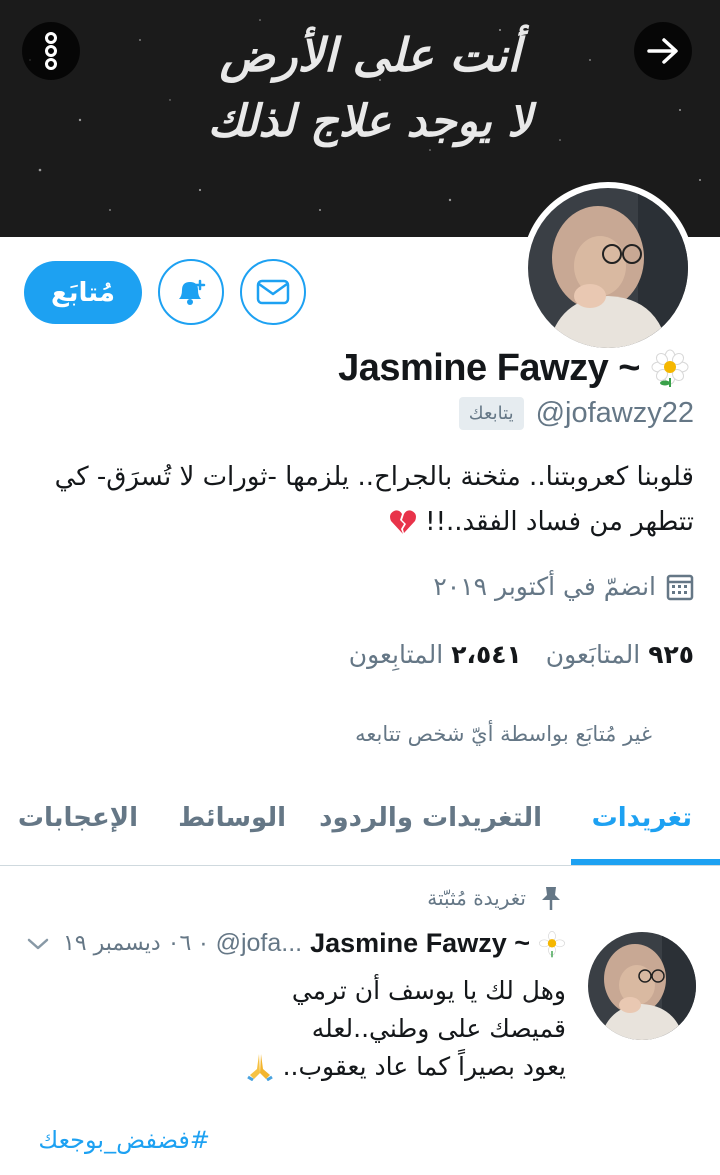 The image size is (720, 1175). I want to click on message-button, so click(273, 292).